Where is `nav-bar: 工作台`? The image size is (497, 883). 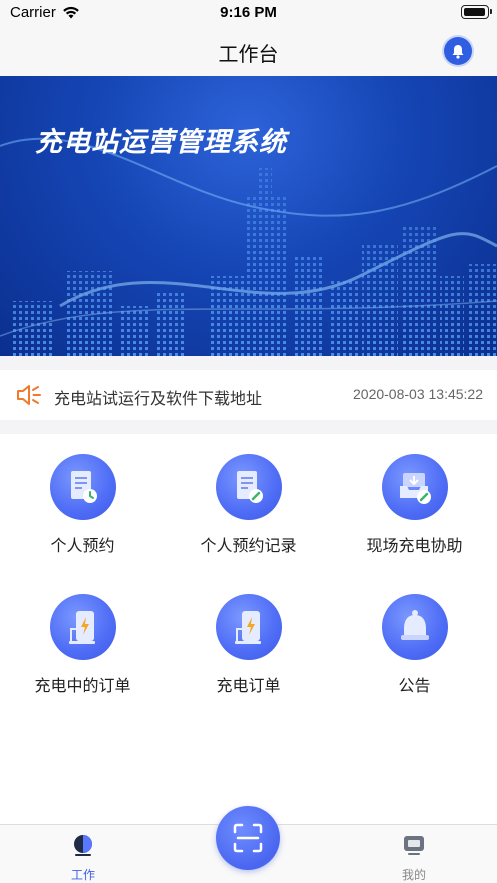 nav-bar: 工作台 is located at coordinates (248, 51).